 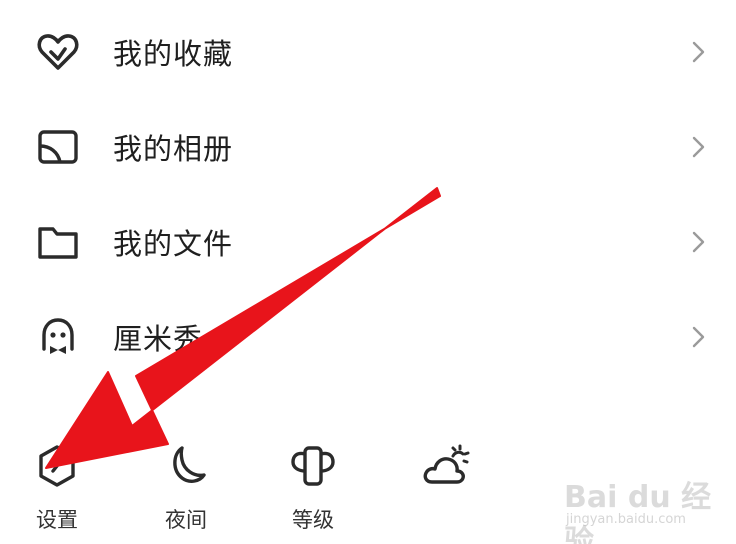 I want to click on settings-hexagon-icon, so click(x=57, y=466).